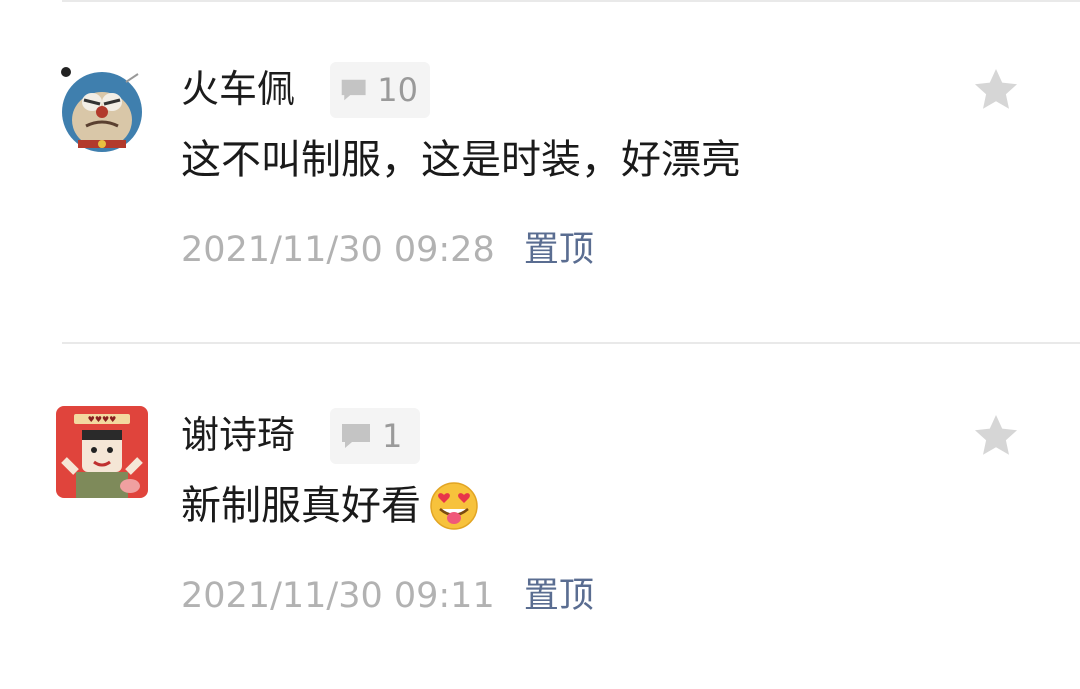 The width and height of the screenshot is (1080, 689). Describe the element at coordinates (454, 506) in the screenshot. I see `heart-eyes-tongue-emoji-icon` at that location.